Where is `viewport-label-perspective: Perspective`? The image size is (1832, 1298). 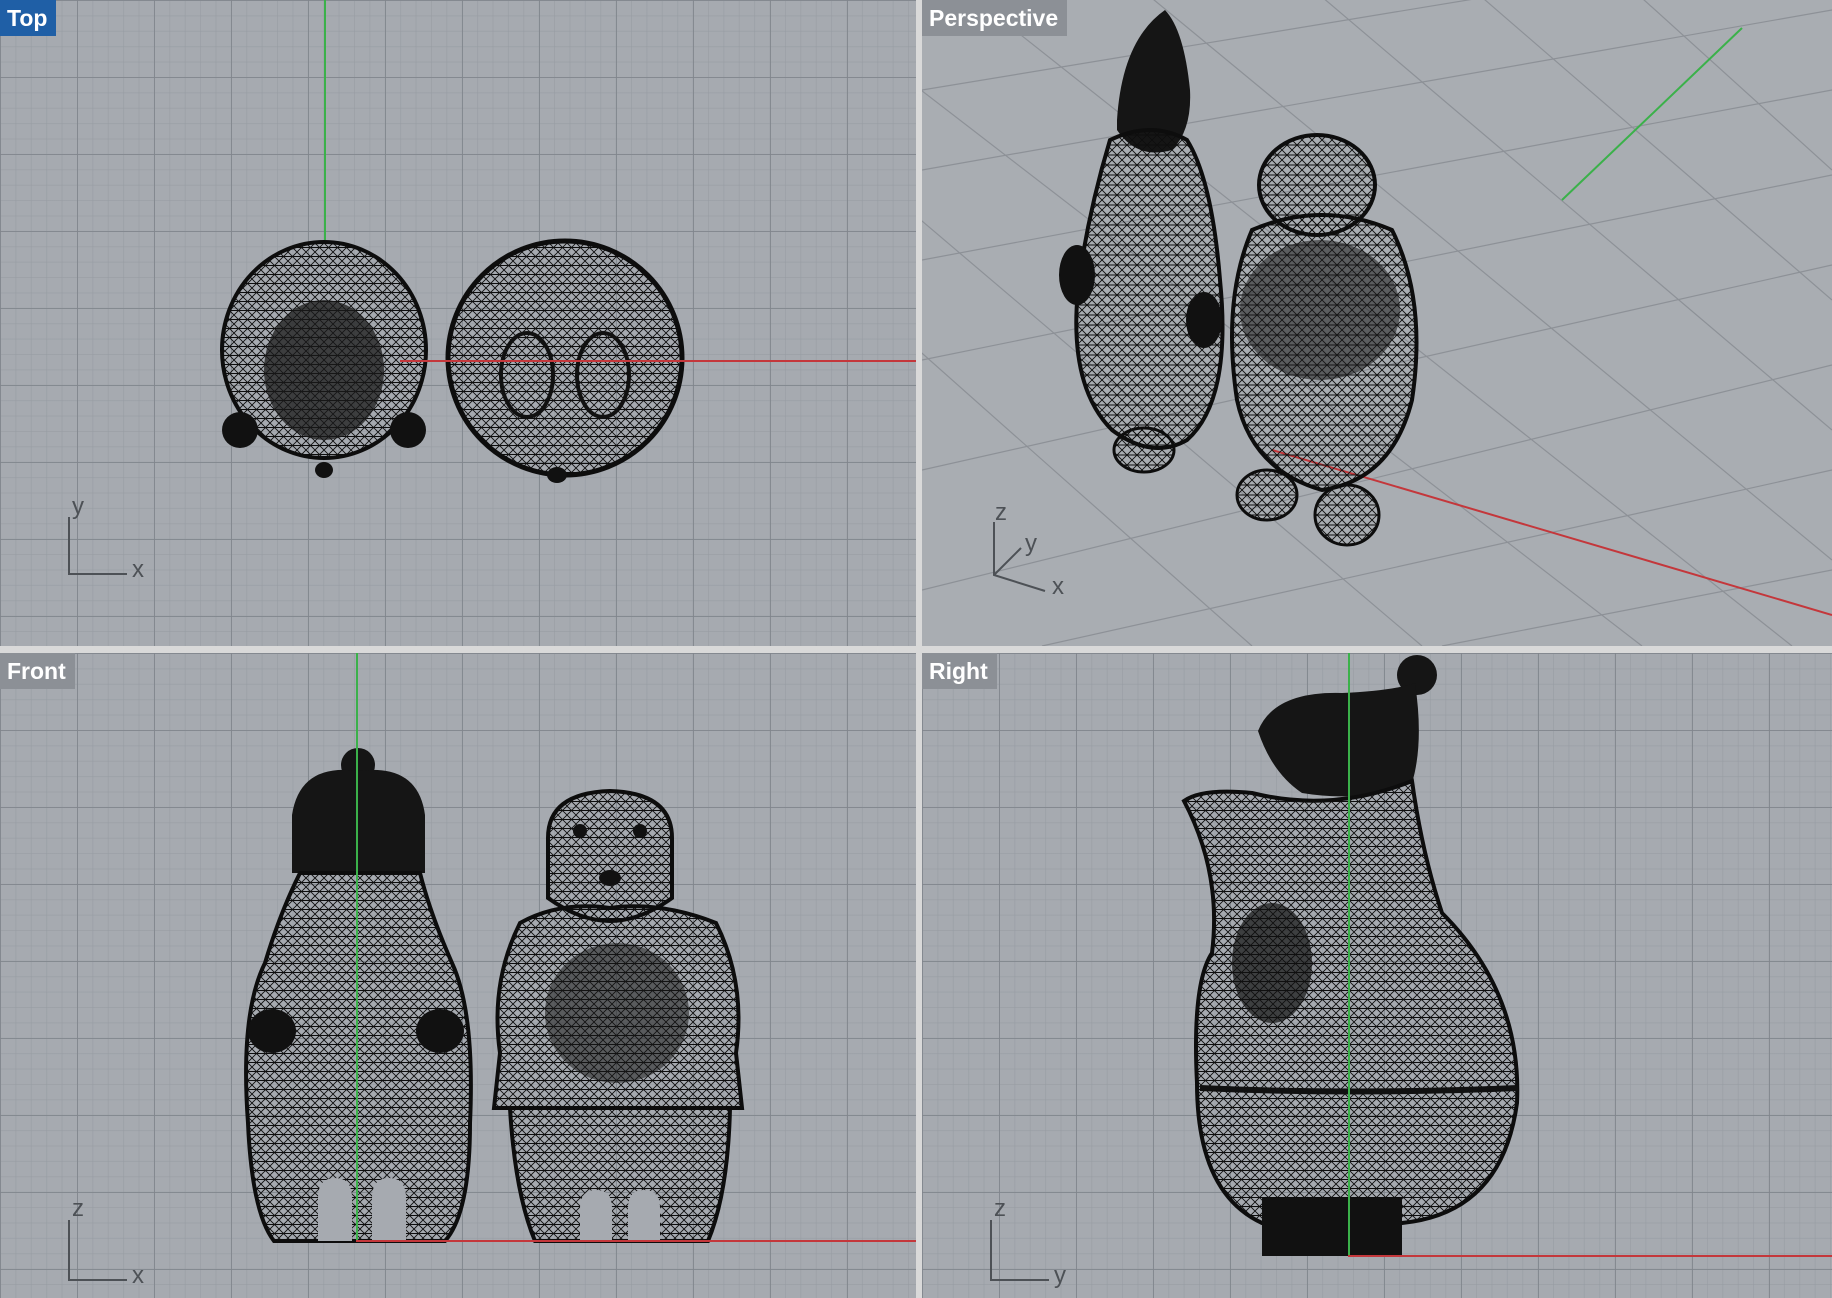 viewport-label-perspective: Perspective is located at coordinates (995, 18).